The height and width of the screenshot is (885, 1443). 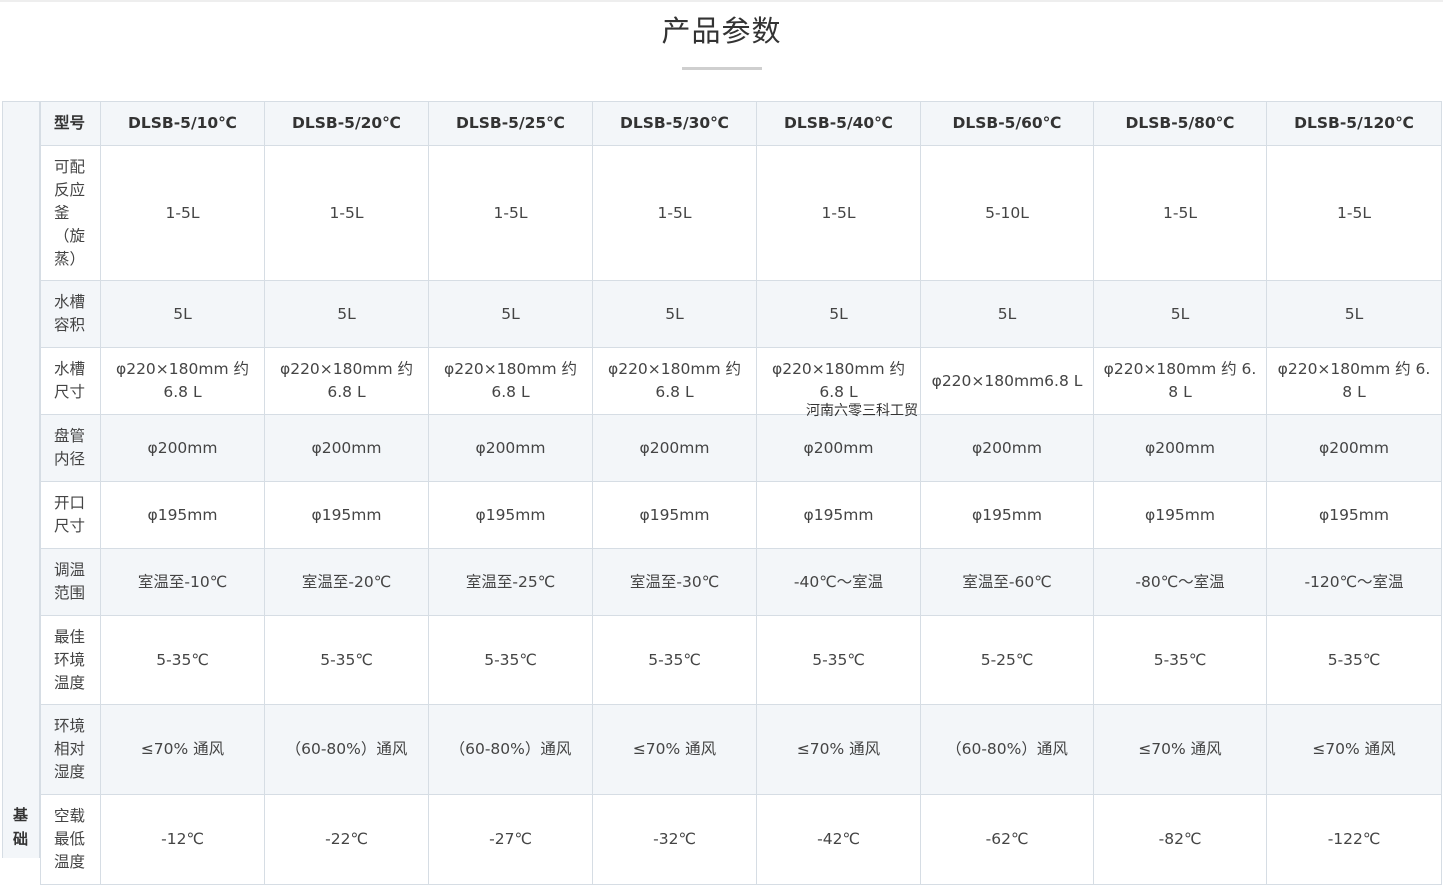 What do you see at coordinates (674, 123) in the screenshot?
I see `model-header: DLSB-5/30℃` at bounding box center [674, 123].